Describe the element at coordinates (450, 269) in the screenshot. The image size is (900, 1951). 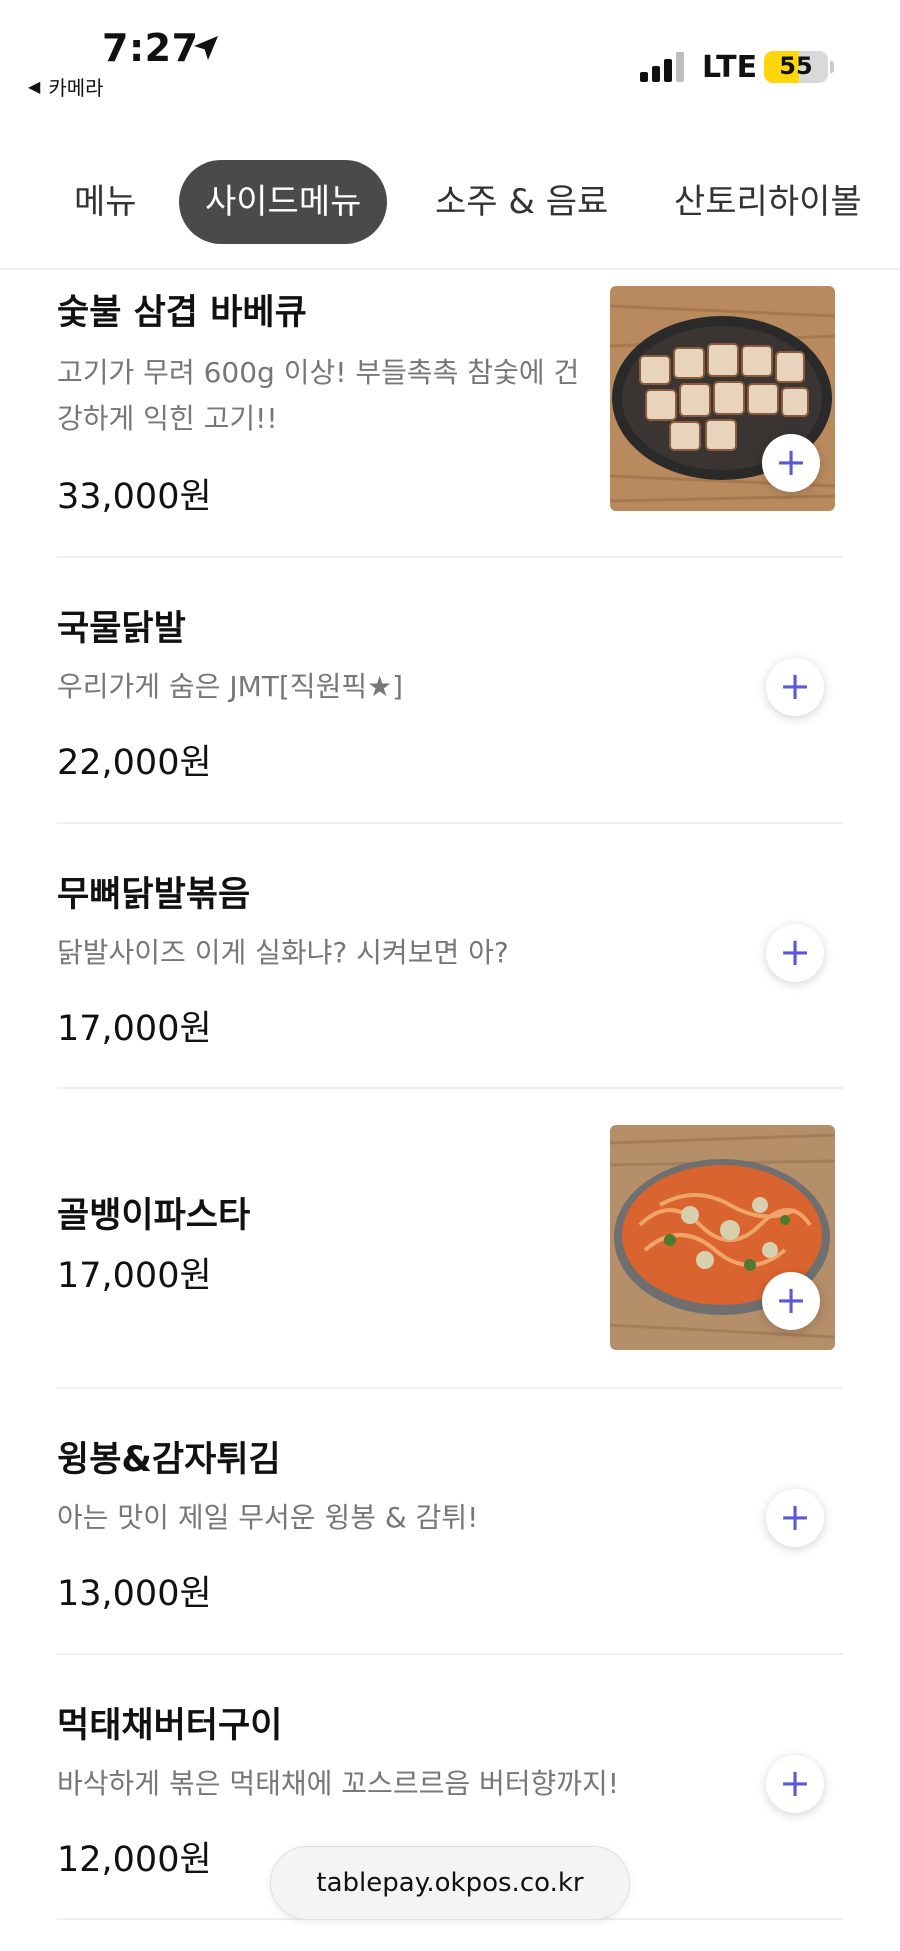
I see `tabs-divider` at that location.